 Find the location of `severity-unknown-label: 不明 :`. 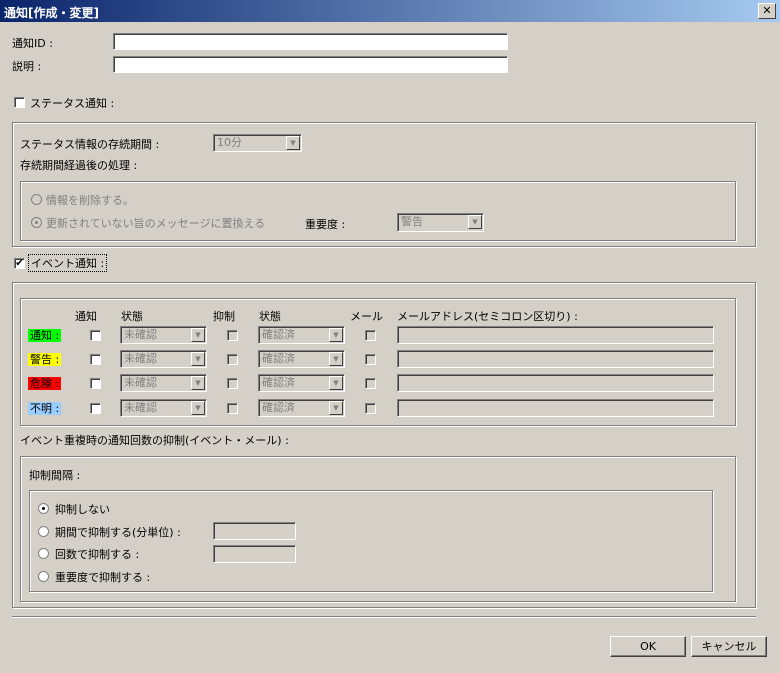

severity-unknown-label: 不明 : is located at coordinates (45, 408).